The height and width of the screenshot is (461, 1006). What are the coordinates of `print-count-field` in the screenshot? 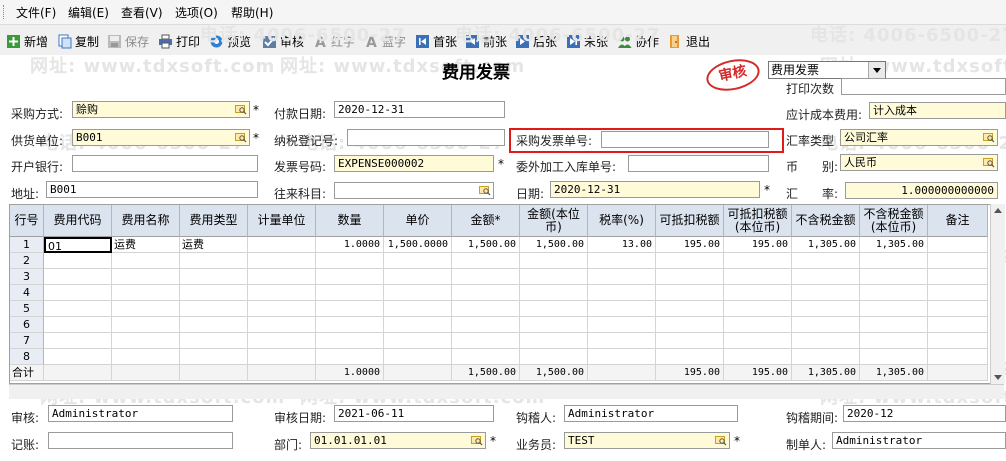 It's located at (923, 86).